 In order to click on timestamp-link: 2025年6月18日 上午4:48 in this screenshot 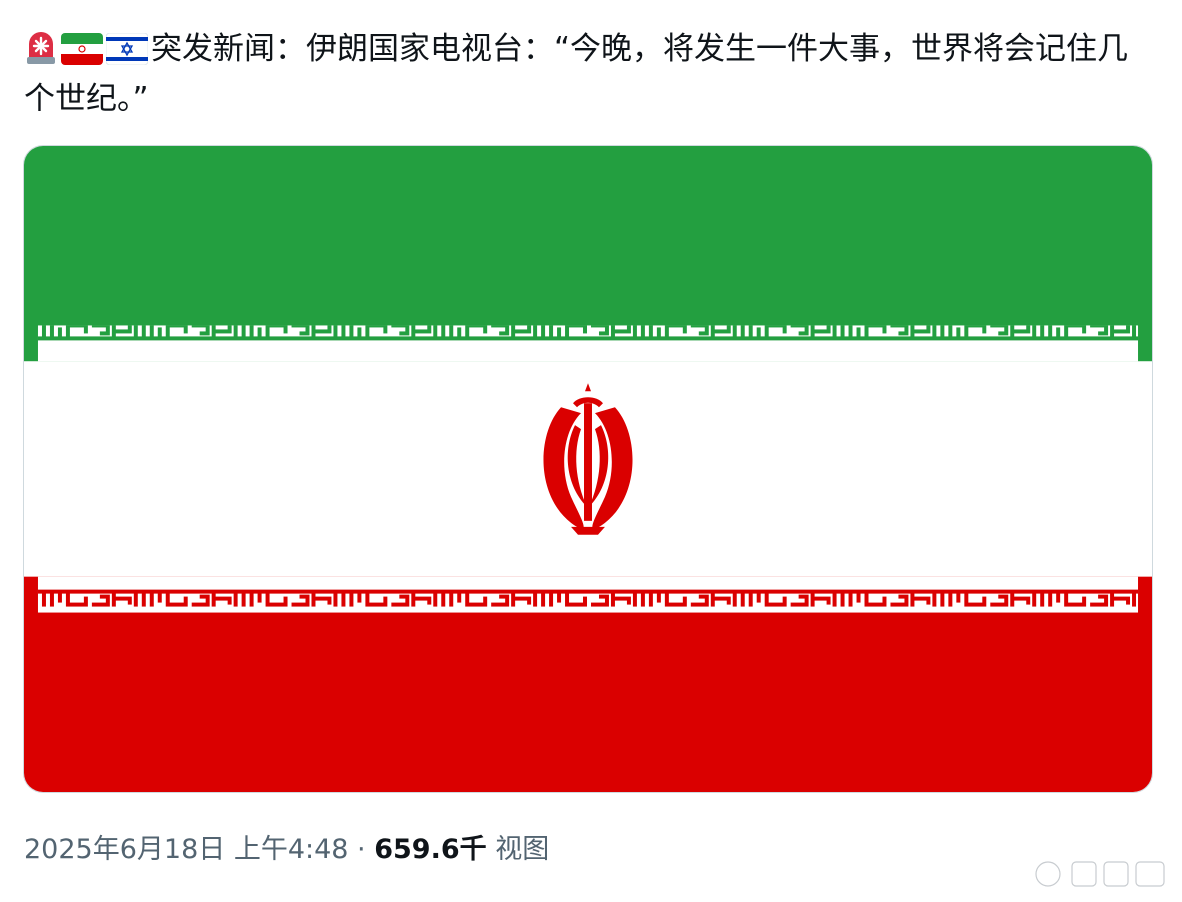, I will do `click(186, 849)`.